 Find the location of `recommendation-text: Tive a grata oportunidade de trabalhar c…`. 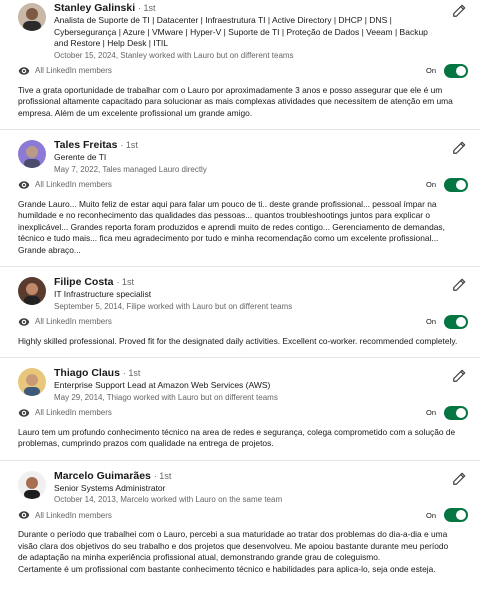

recommendation-text: Tive a grata oportunidade de trabalhar c… is located at coordinates (243, 102).